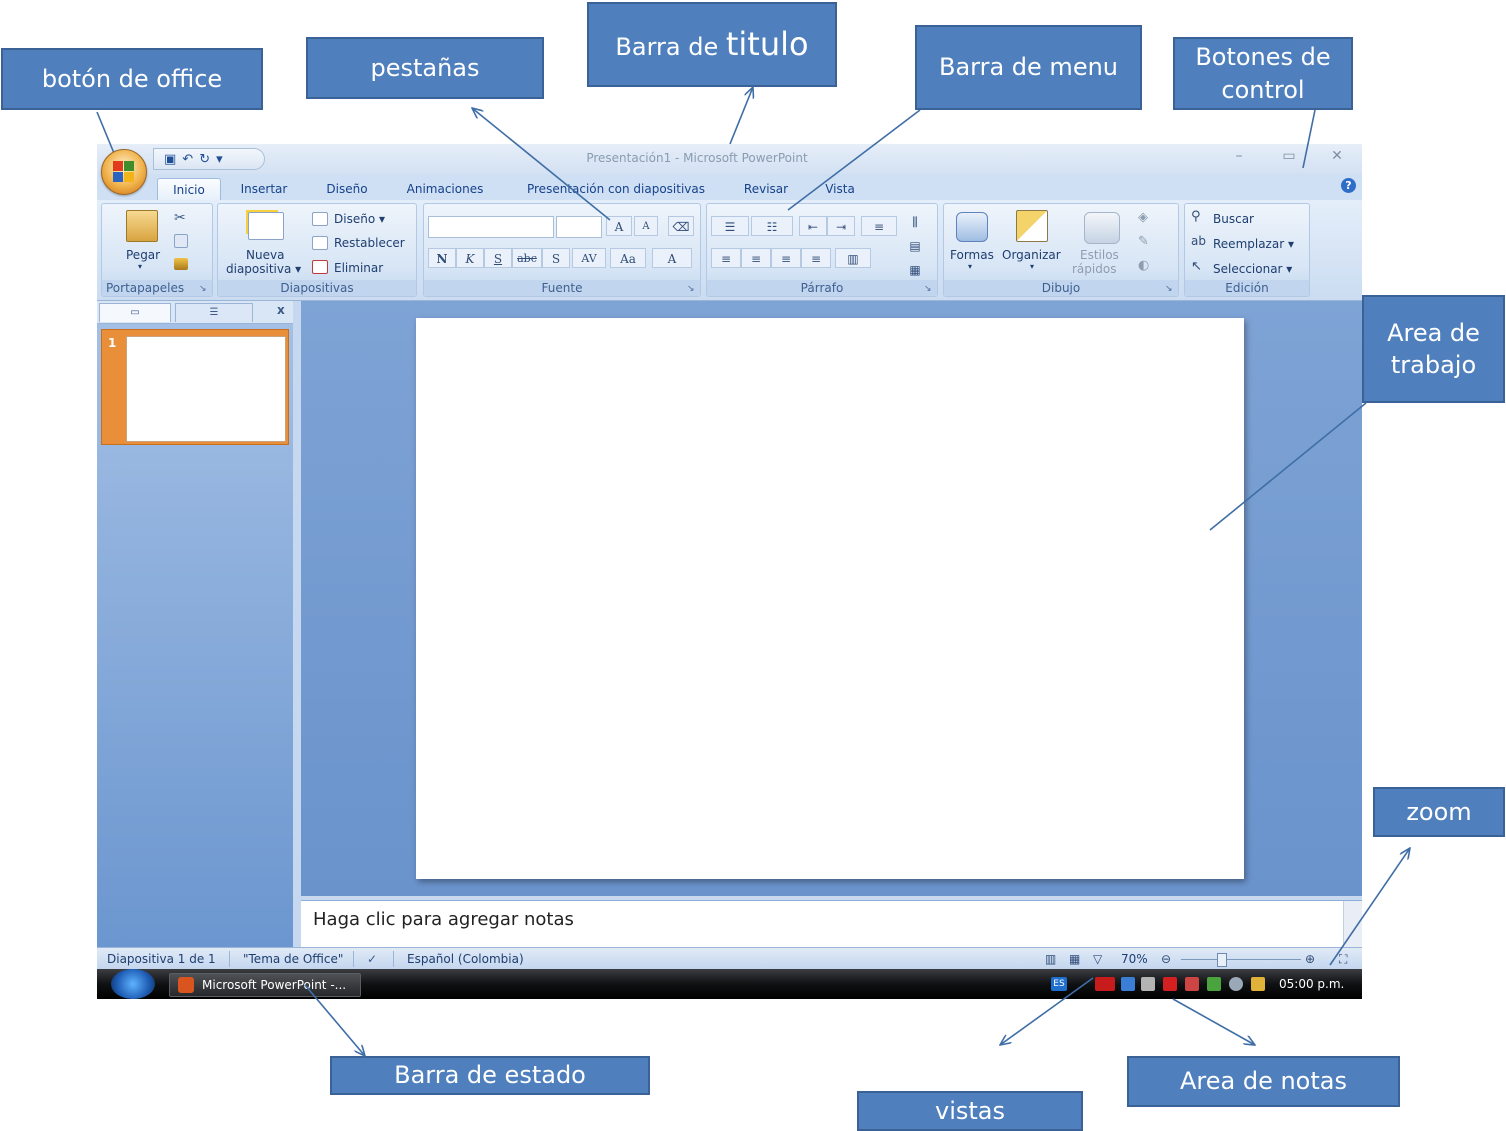  What do you see at coordinates (281, 310) in the screenshot?
I see `panel-close-button: x` at bounding box center [281, 310].